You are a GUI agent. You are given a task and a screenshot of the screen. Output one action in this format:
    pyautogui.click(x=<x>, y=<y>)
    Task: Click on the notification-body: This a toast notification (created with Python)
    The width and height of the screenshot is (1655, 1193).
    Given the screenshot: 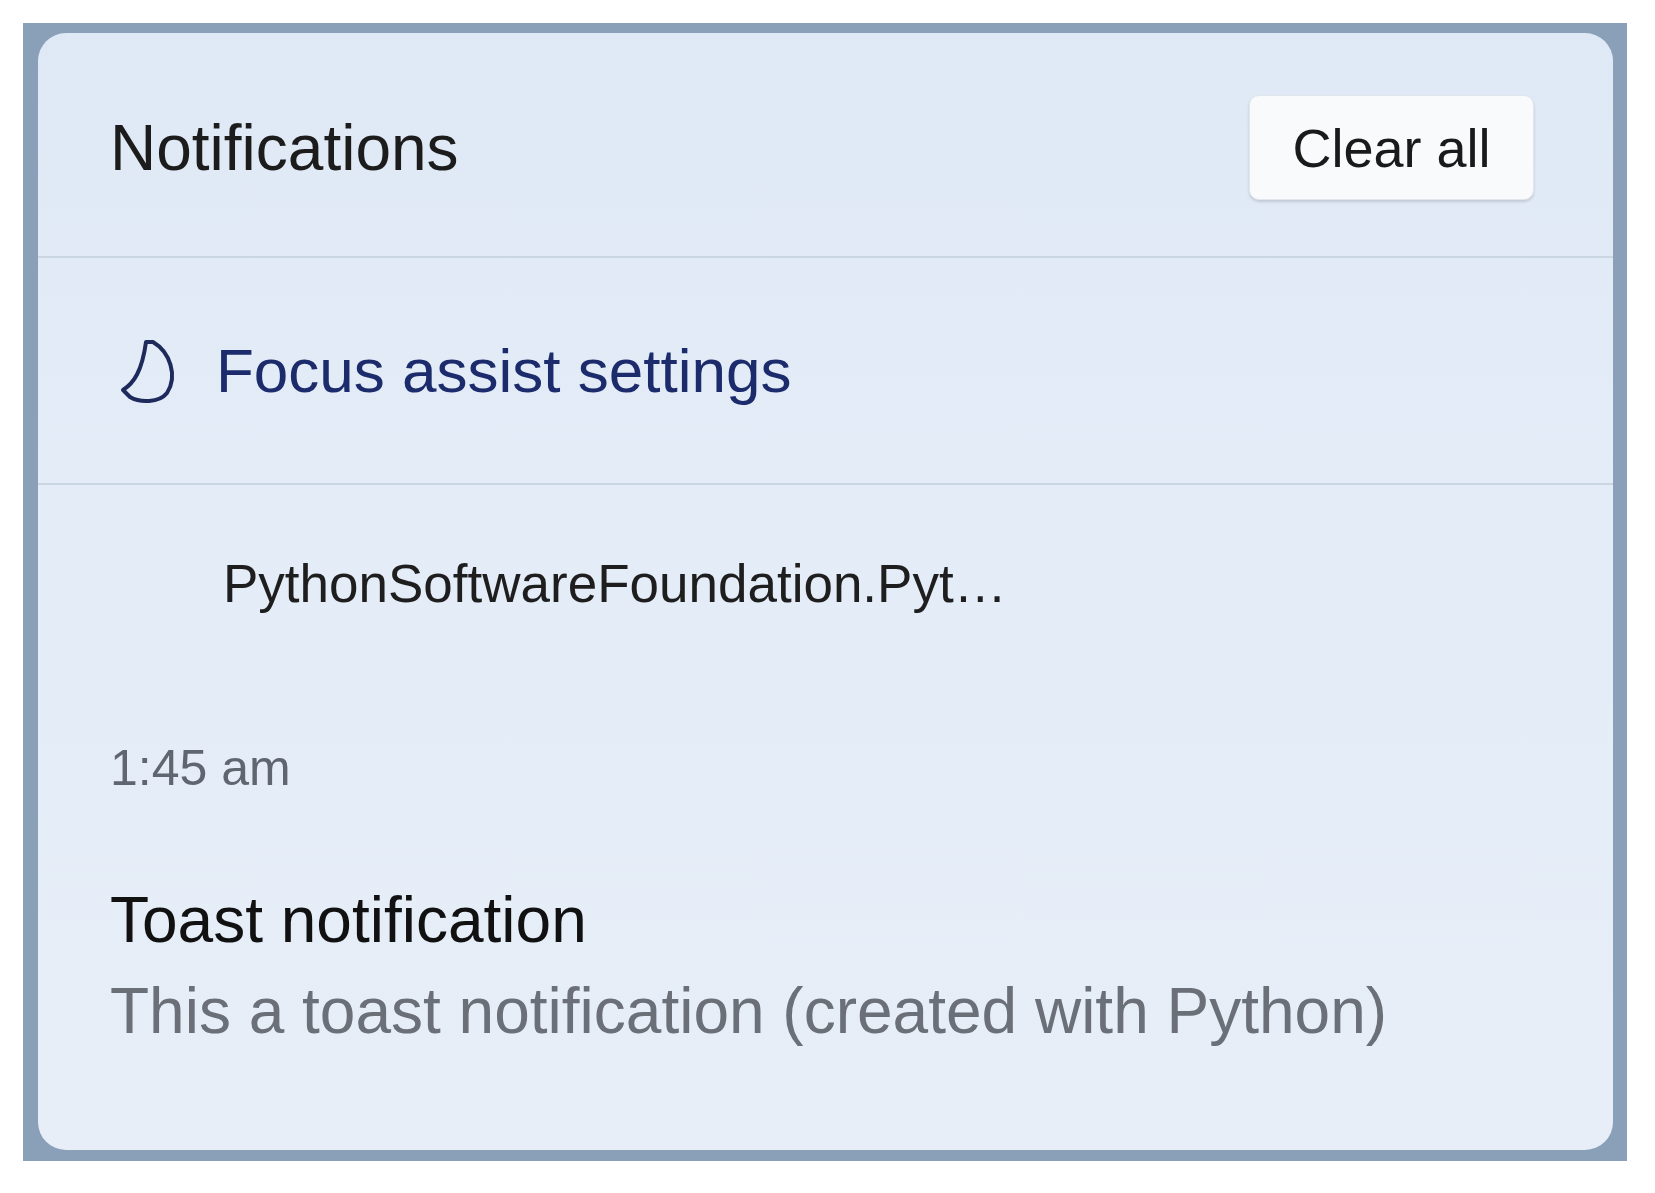 What is the action you would take?
    pyautogui.click(x=749, y=1011)
    